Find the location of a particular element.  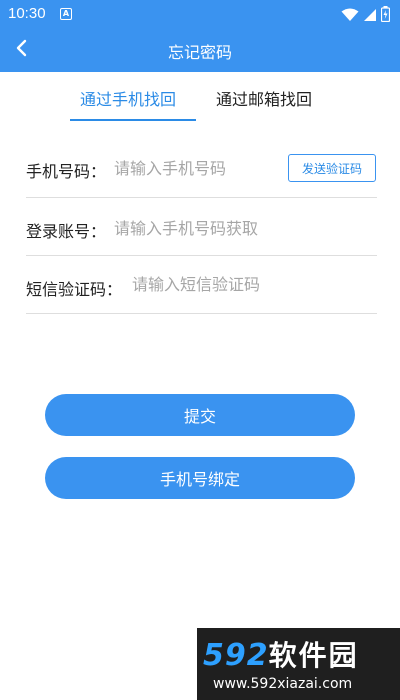

recovery-tabs: 通过手机找回 通过邮箱找回 is located at coordinates (200, 97).